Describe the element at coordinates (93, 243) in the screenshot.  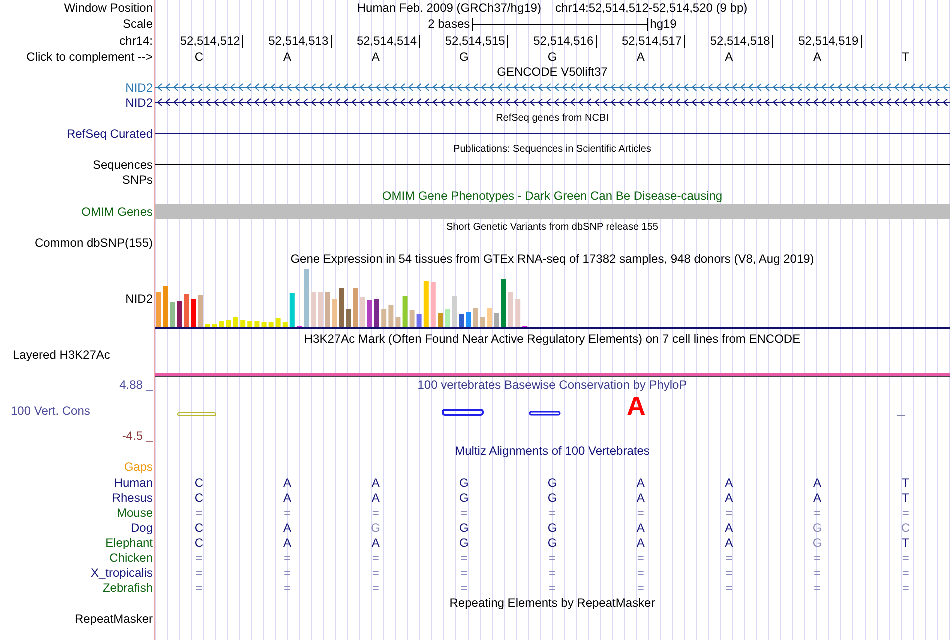
I see `track-label: Common dbSNP(155)` at that location.